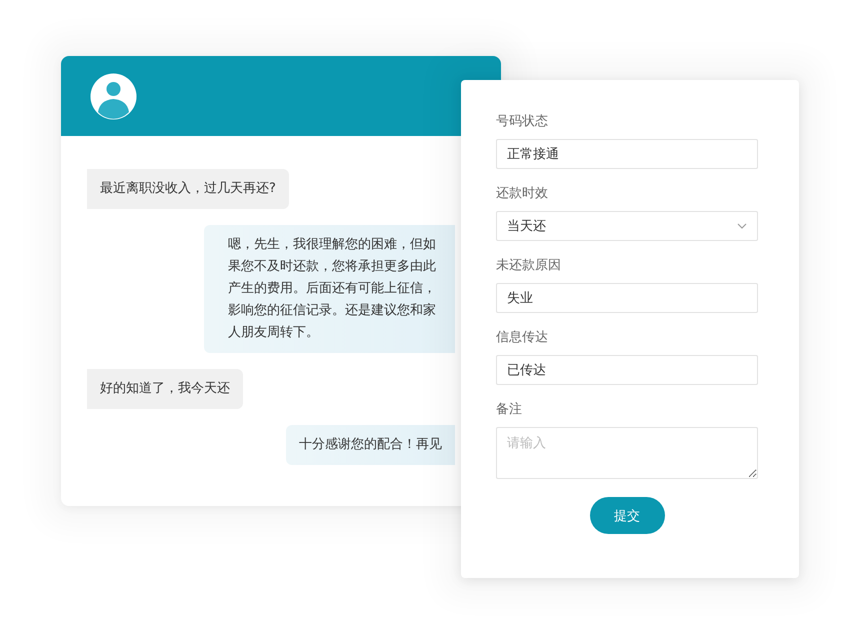  What do you see at coordinates (370, 445) in the screenshot?
I see `sent-message: 十分感谢您的配合！再见` at bounding box center [370, 445].